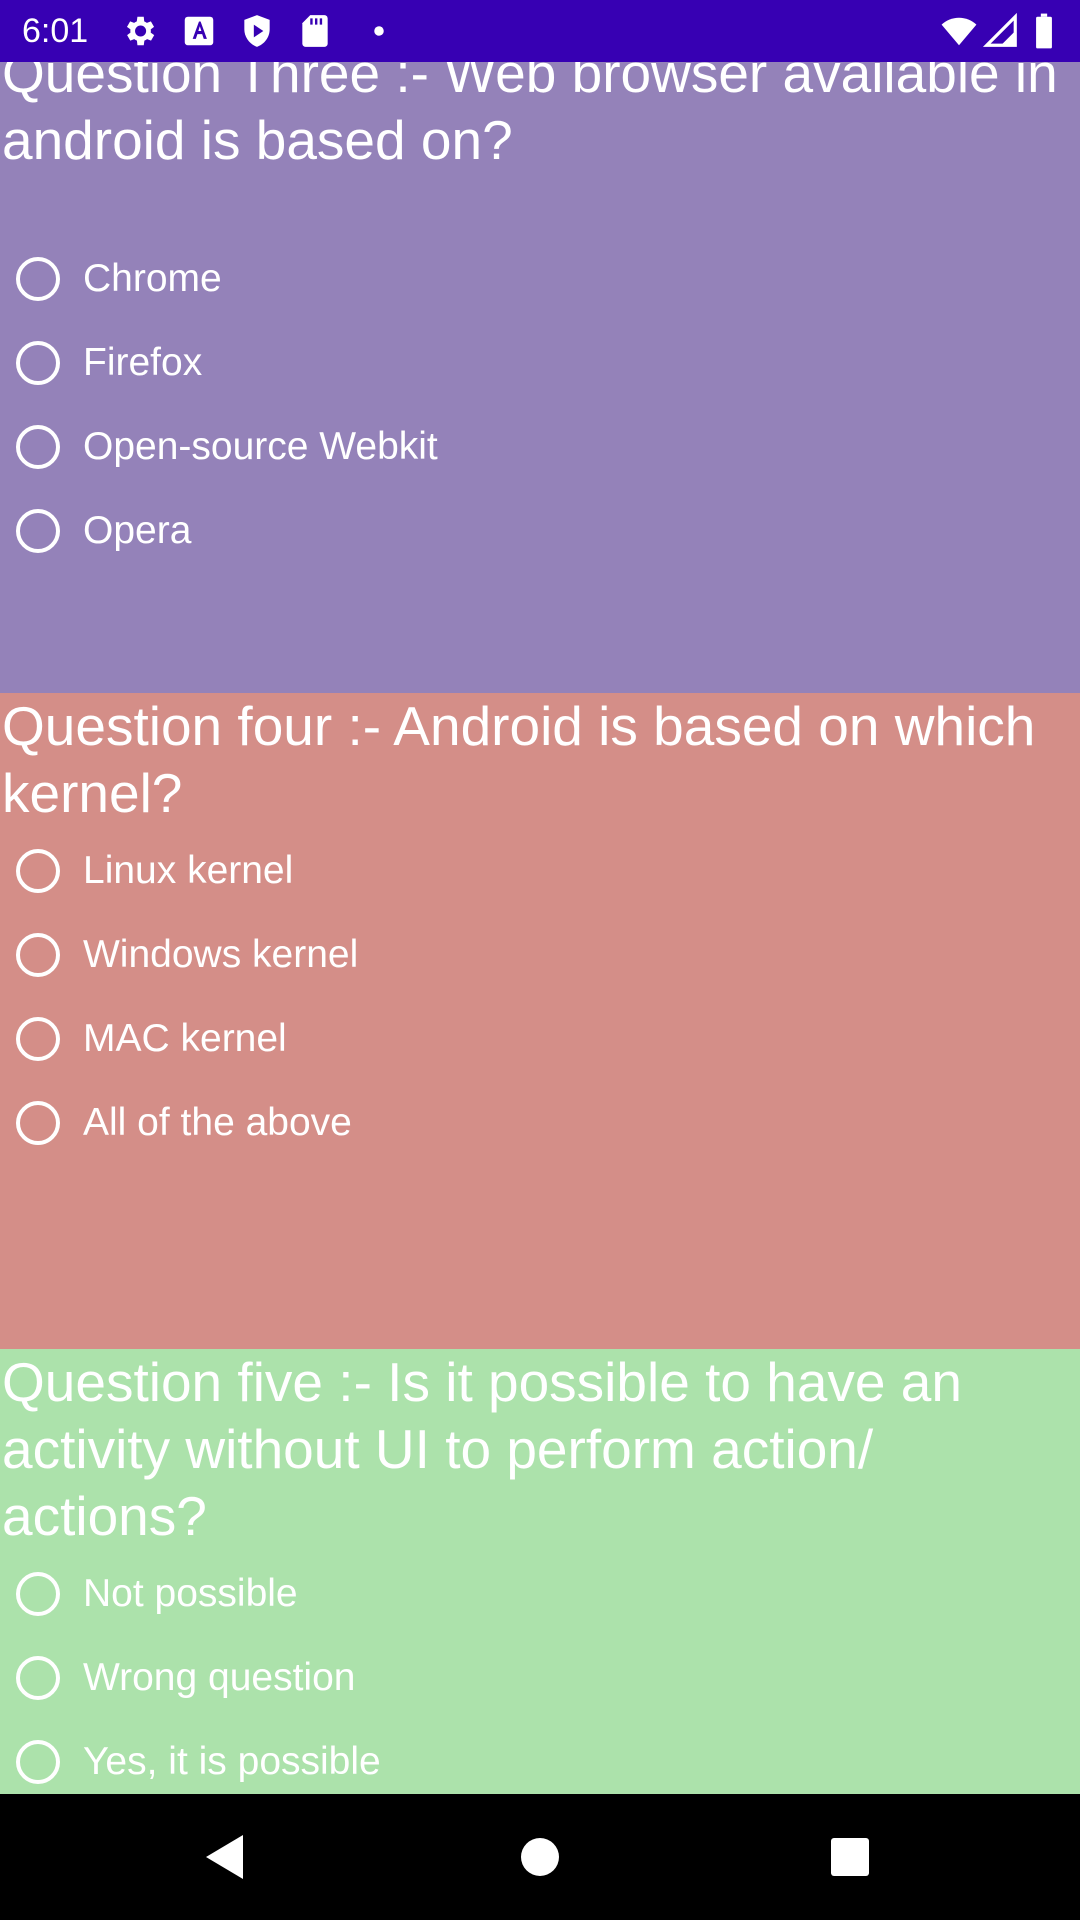  I want to click on option-label: Not possible, so click(190, 1593).